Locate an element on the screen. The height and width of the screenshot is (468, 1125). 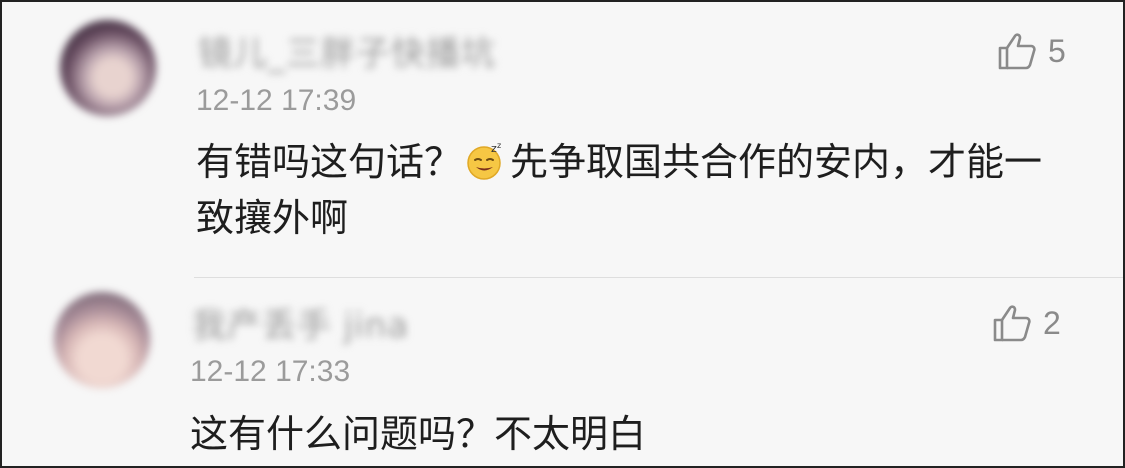
svg-text: z is located at coordinates (499, 145).